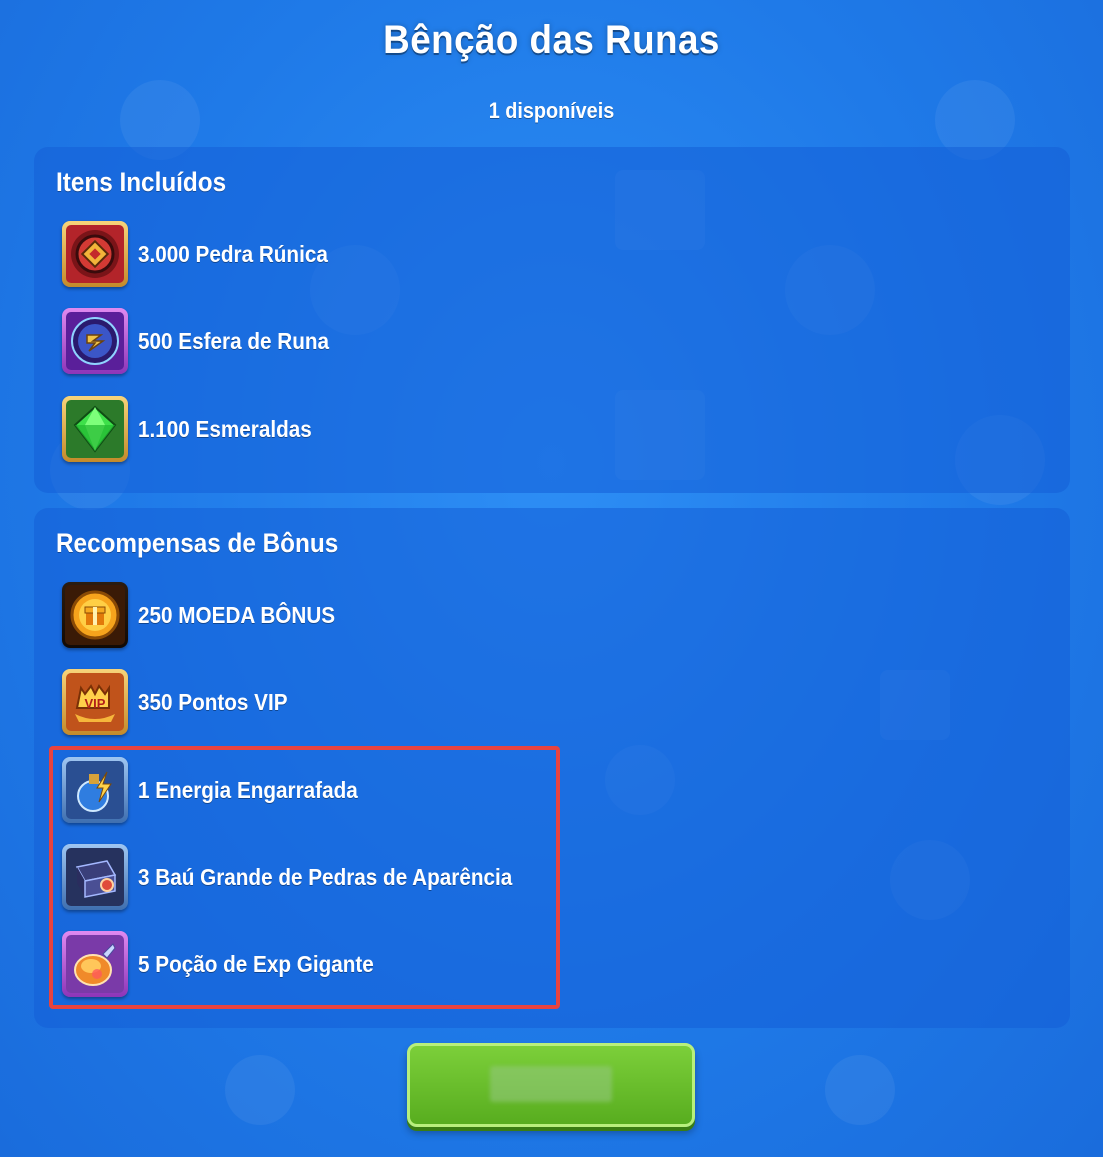 This screenshot has width=1103, height=1157. Describe the element at coordinates (304, 877) in the screenshot. I see `highlight-box` at that location.